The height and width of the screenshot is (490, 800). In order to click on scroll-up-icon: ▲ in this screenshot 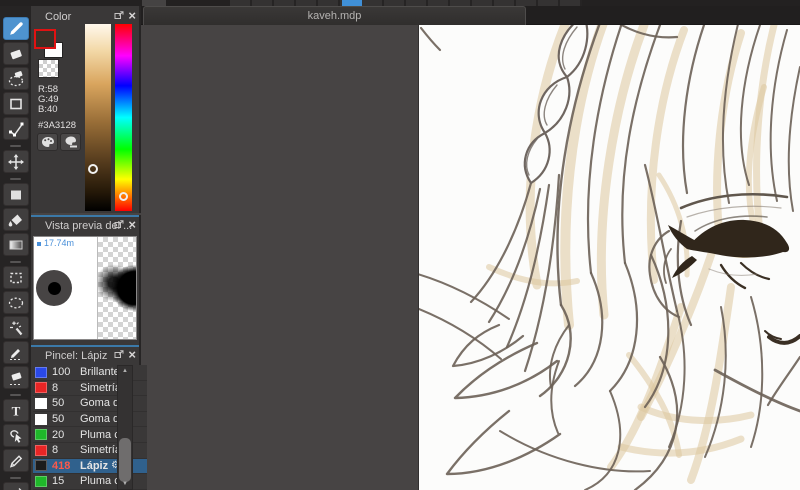, I will do `click(125, 371)`.